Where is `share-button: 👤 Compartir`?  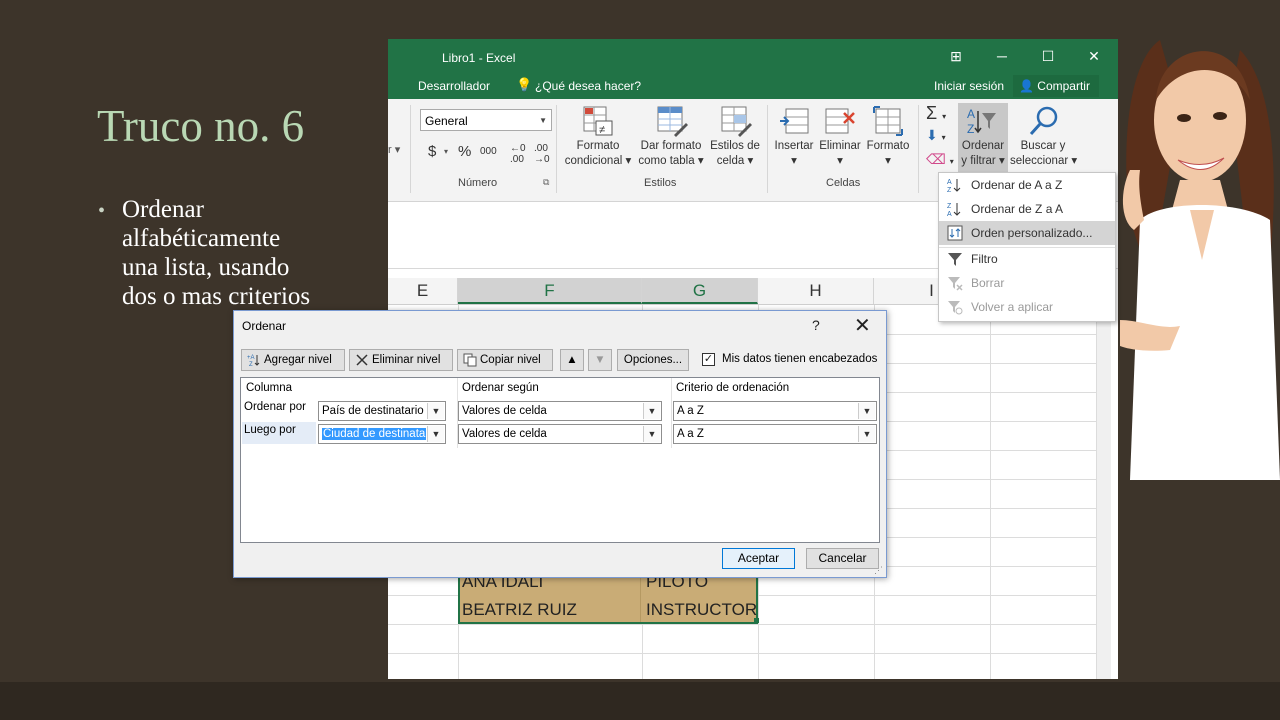 share-button: 👤 Compartir is located at coordinates (1056, 86).